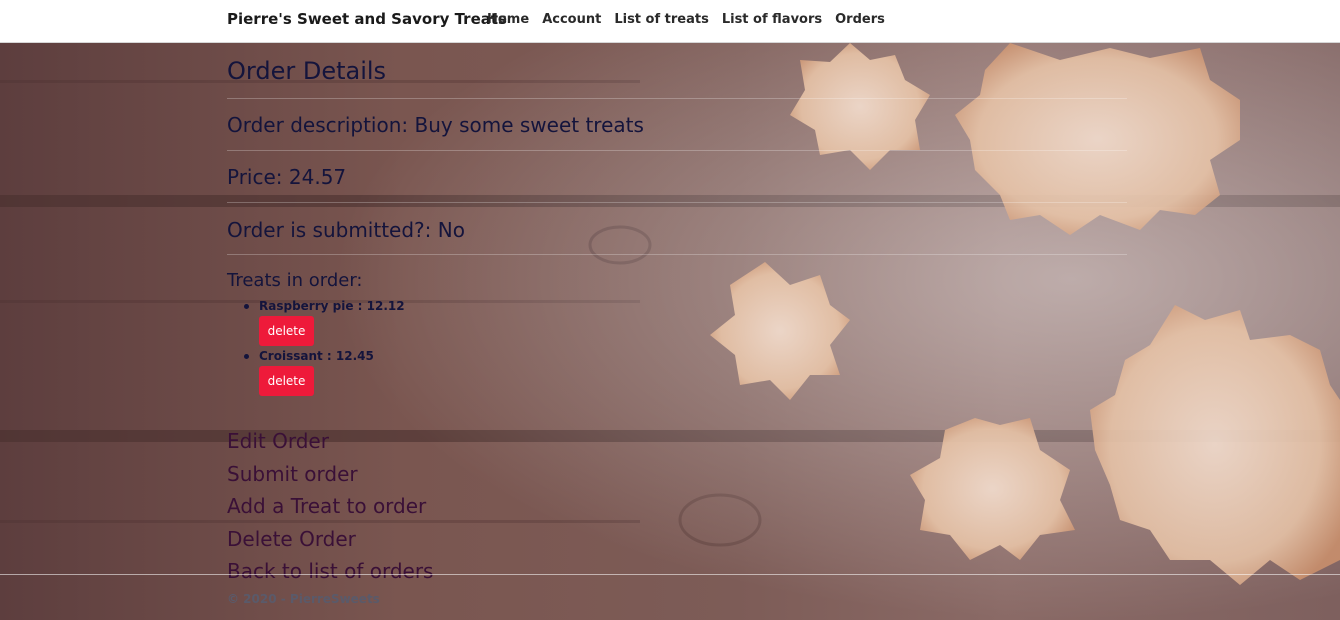 Image resolution: width=1340 pixels, height=620 pixels. What do you see at coordinates (332, 306) in the screenshot?
I see `treat-label: Raspberry pie : 12.12` at bounding box center [332, 306].